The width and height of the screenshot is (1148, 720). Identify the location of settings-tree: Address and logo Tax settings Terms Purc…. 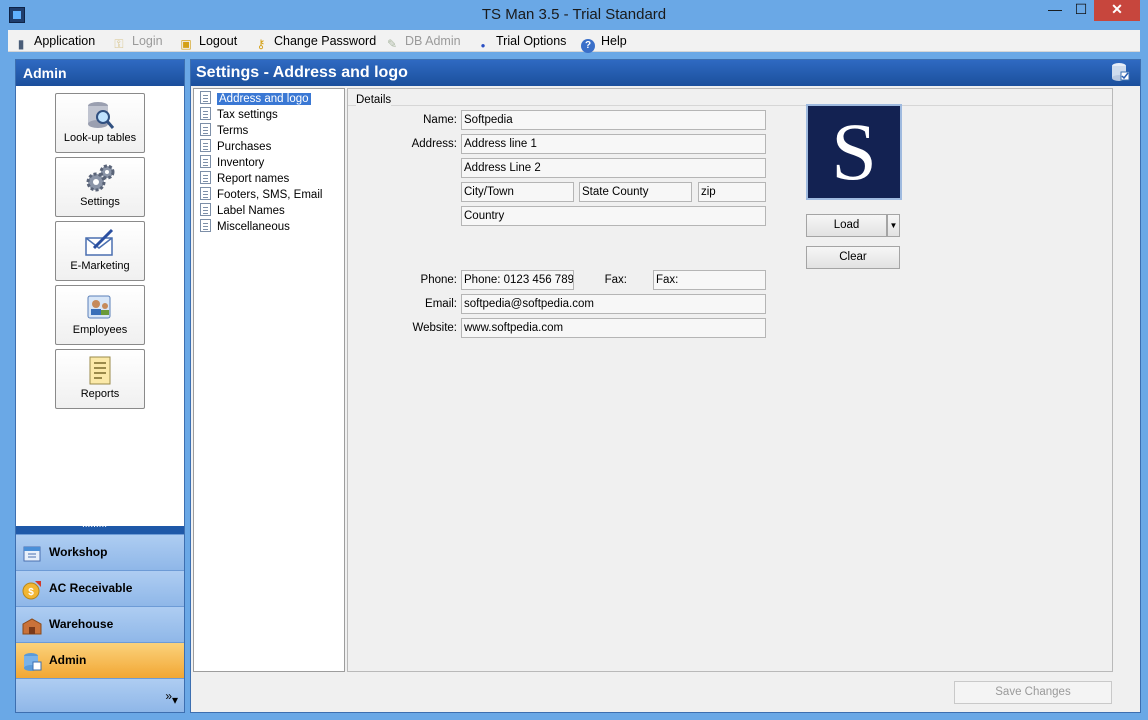
(269, 380).